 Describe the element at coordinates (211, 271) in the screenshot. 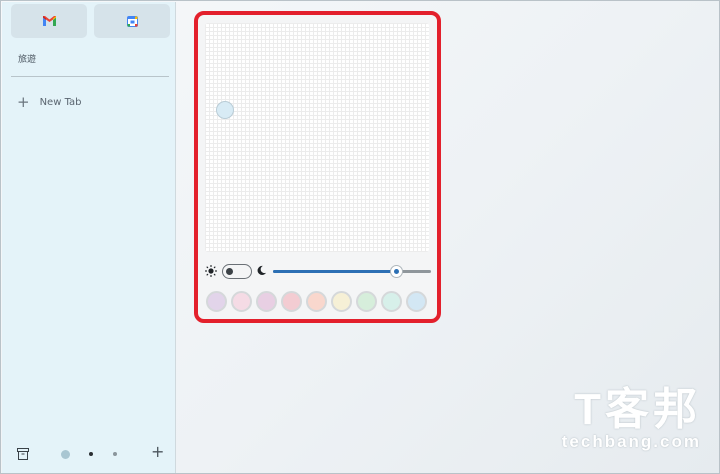

I see `sun-icon` at that location.